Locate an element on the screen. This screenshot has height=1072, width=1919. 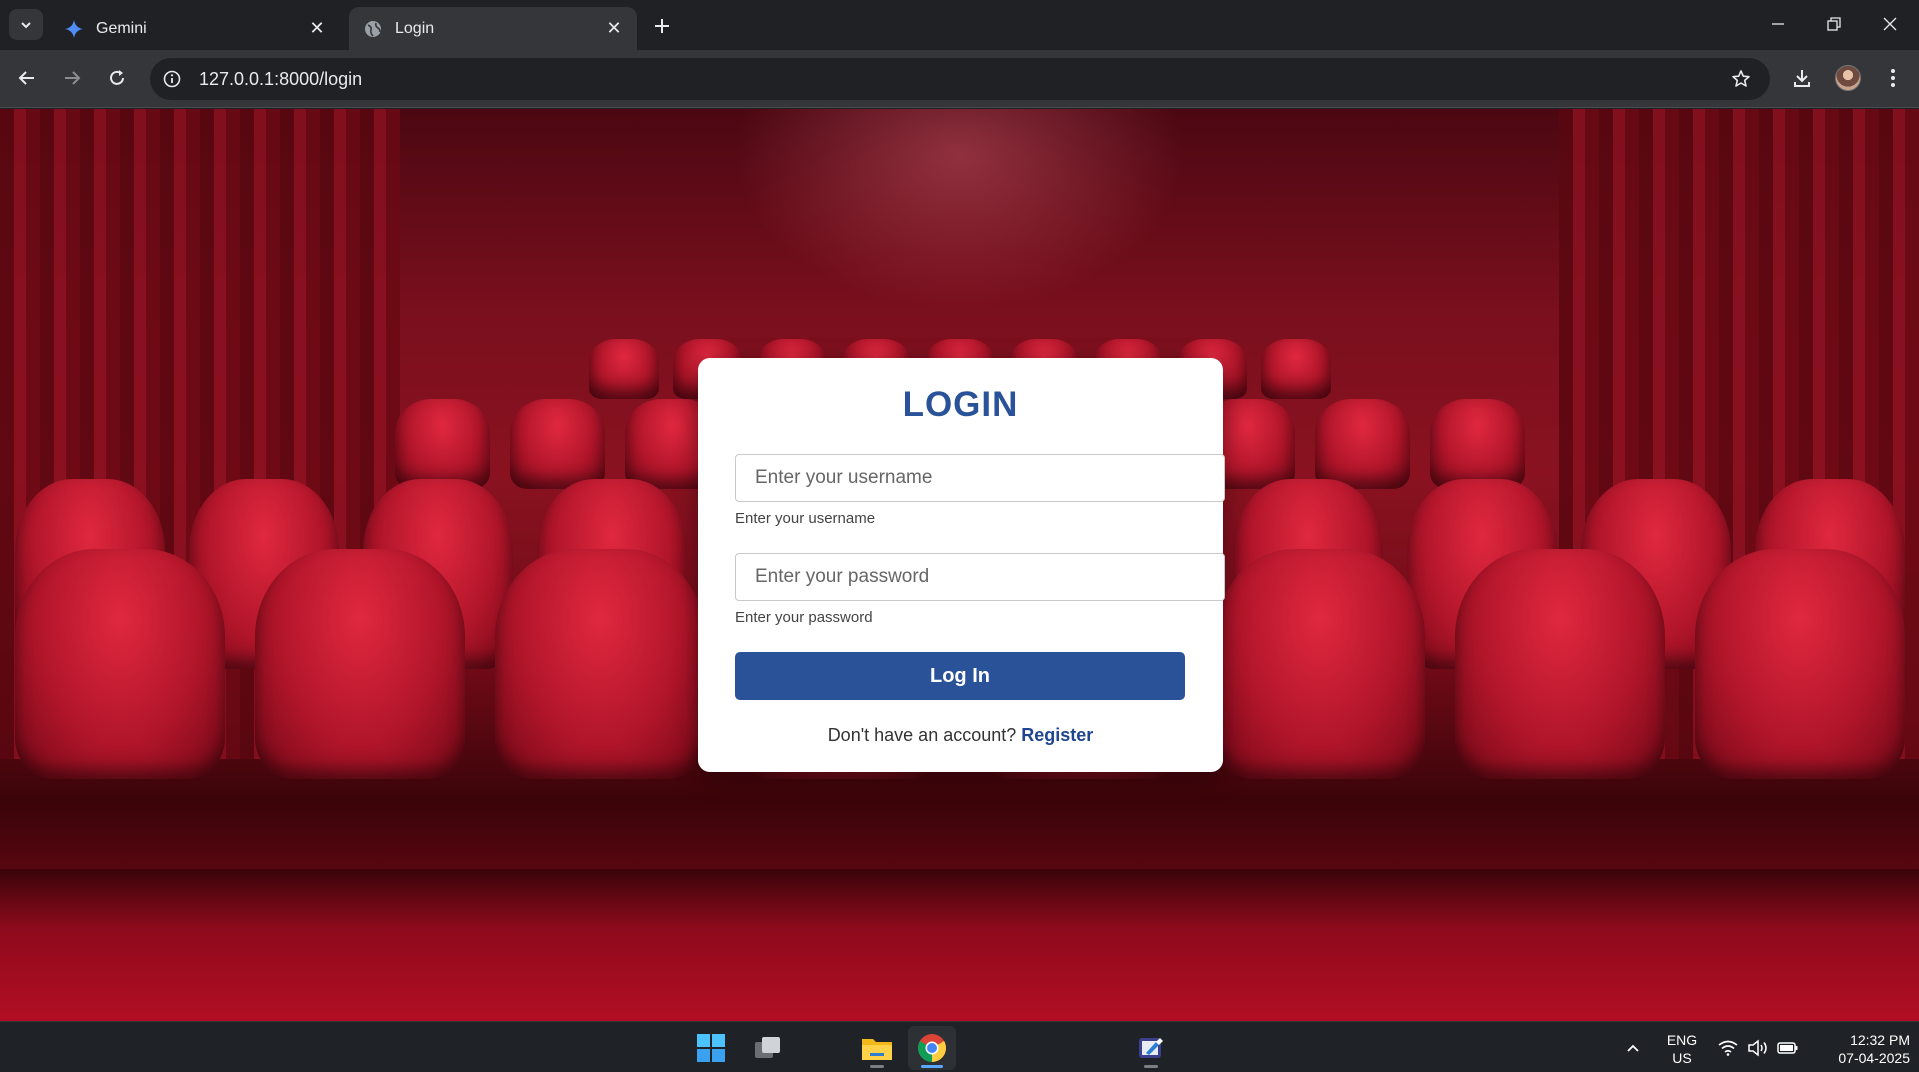
folder-icon is located at coordinates (877, 1049).